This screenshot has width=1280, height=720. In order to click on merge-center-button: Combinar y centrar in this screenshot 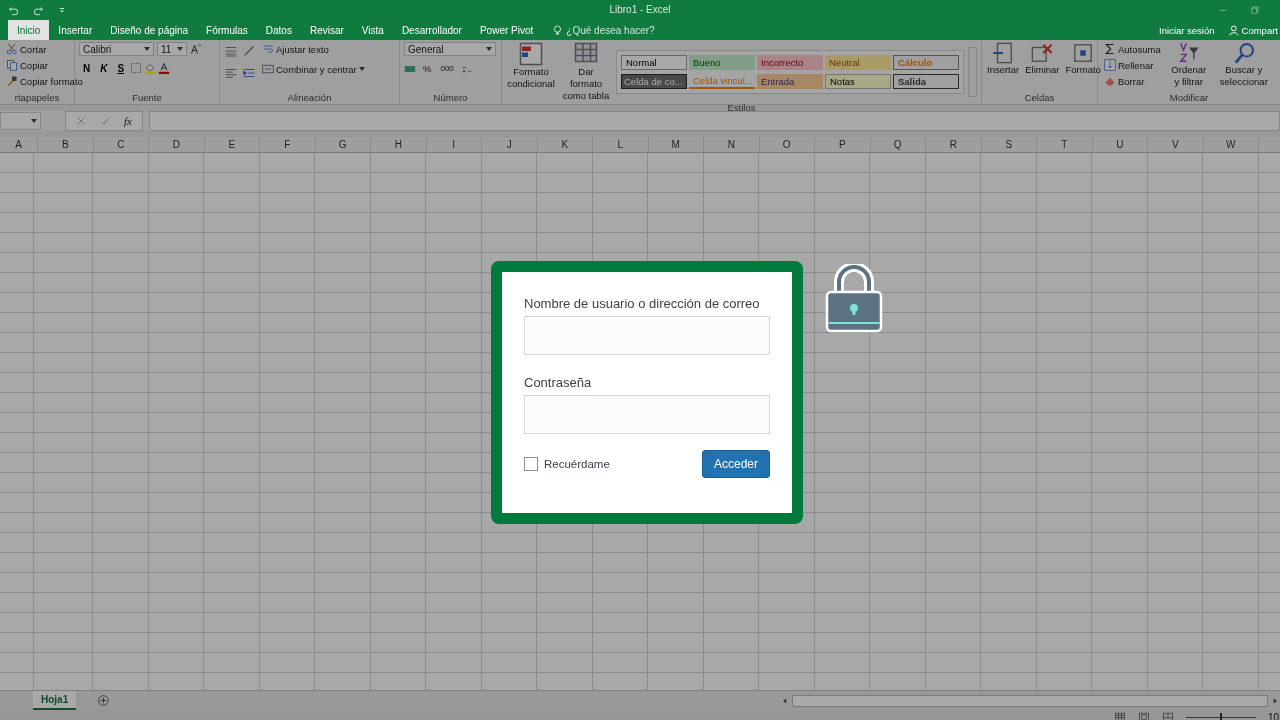, I will do `click(313, 69)`.